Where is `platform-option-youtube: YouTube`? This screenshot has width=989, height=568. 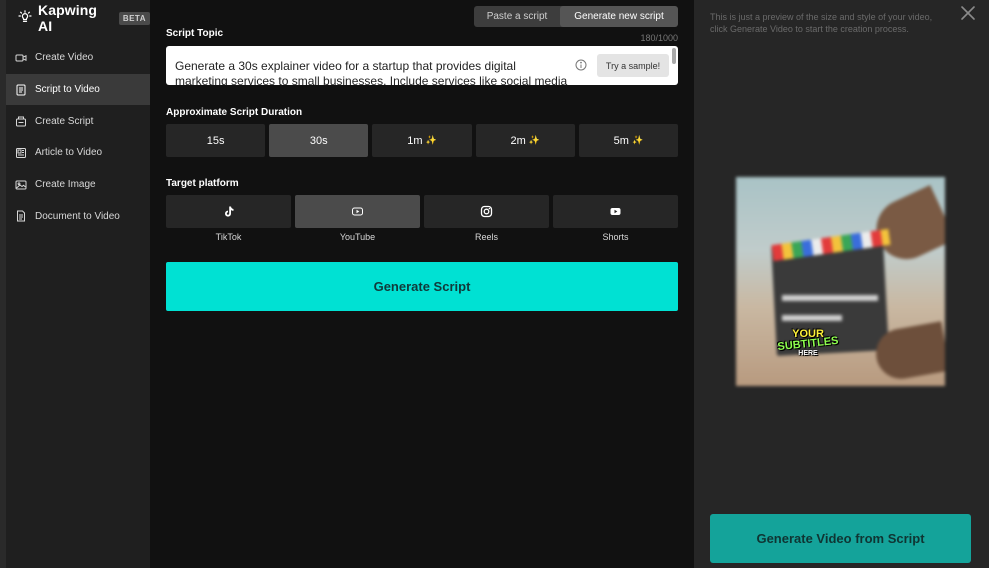
platform-option-youtube: YouTube is located at coordinates (357, 218).